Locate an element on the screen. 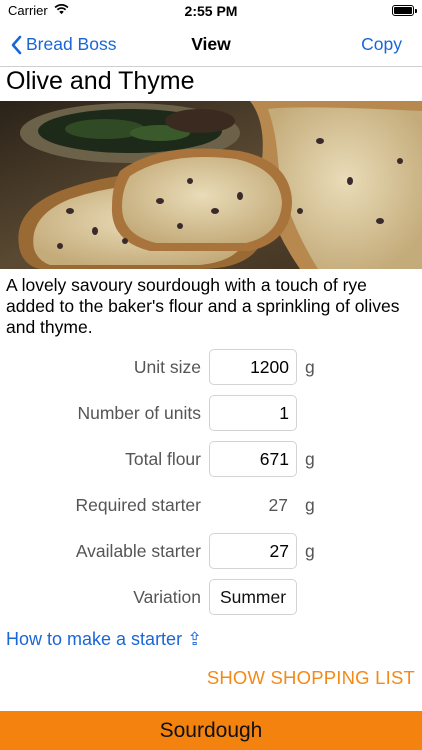 Image resolution: width=422 pixels, height=750 pixels. status-bar: Carrier 2:55 PM is located at coordinates (211, 12).